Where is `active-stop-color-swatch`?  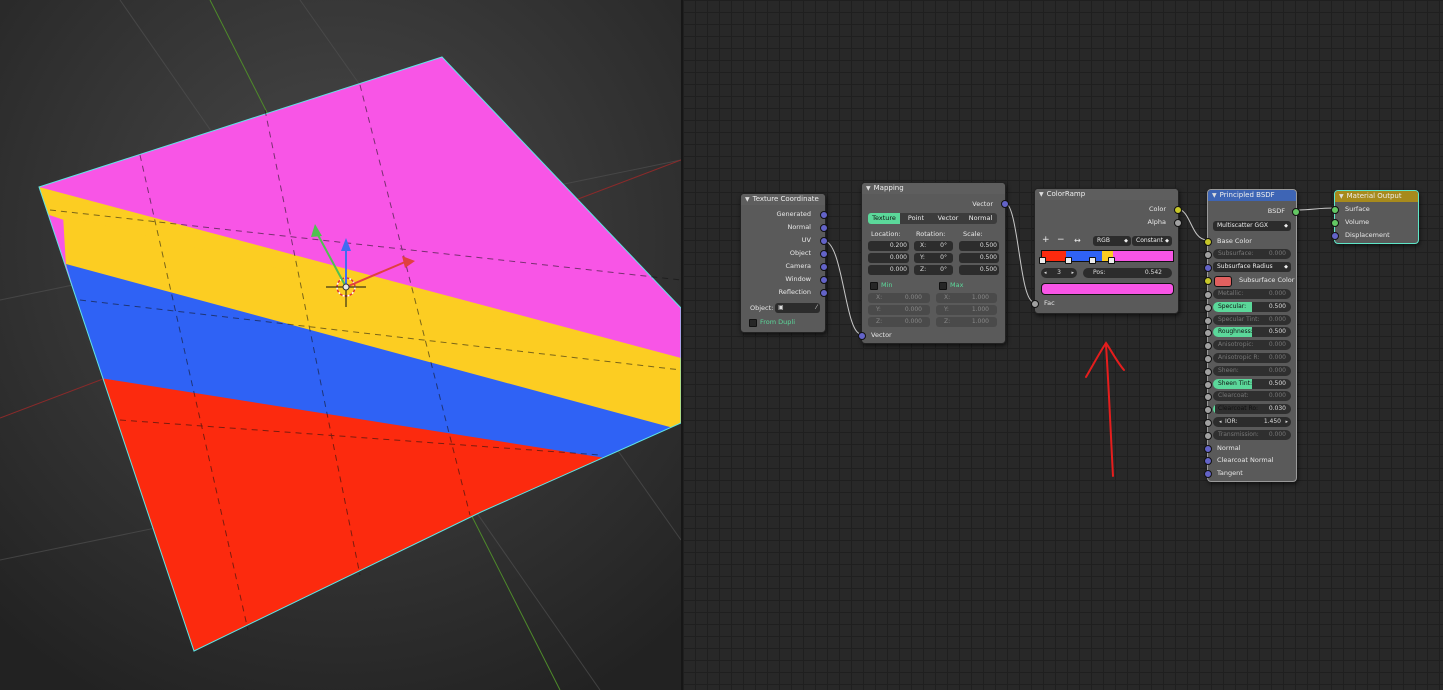
active-stop-color-swatch is located at coordinates (1107, 289).